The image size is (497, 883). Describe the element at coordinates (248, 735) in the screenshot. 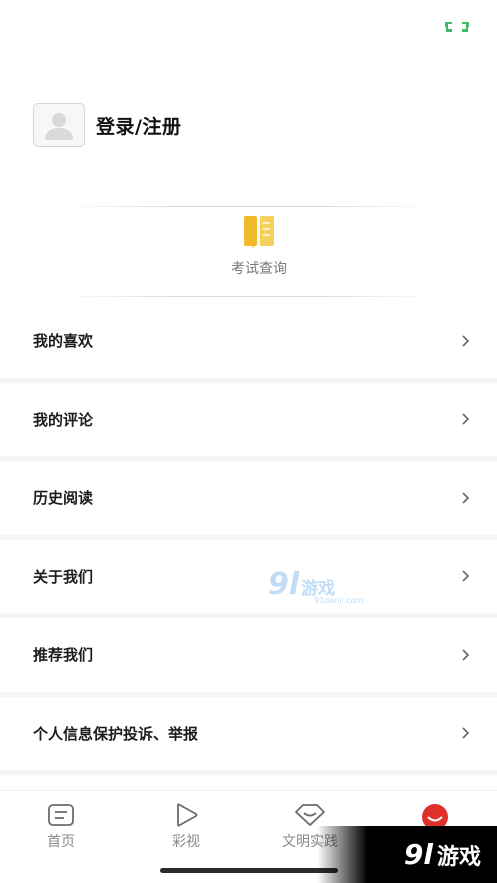

I see `menu-item-privacy-report: 个人信息保护投诉、举报` at that location.